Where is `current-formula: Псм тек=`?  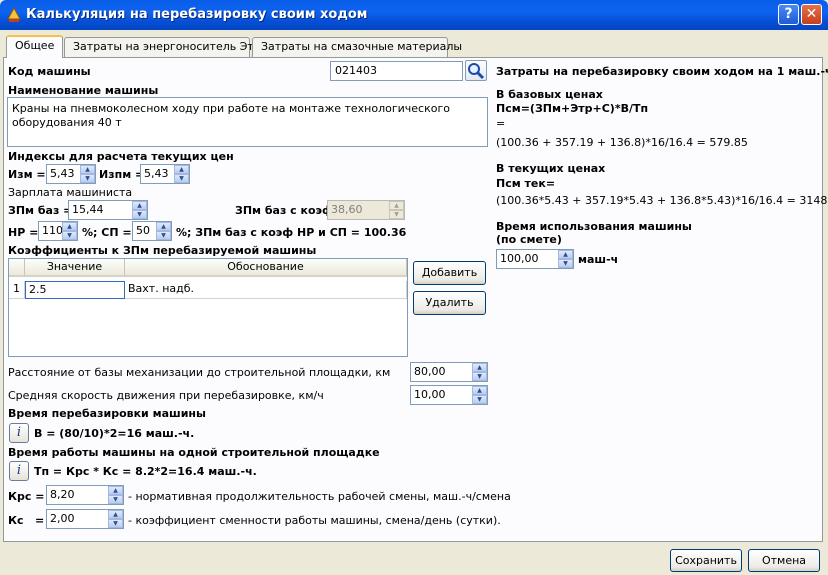 current-formula: Псм тек= is located at coordinates (526, 183).